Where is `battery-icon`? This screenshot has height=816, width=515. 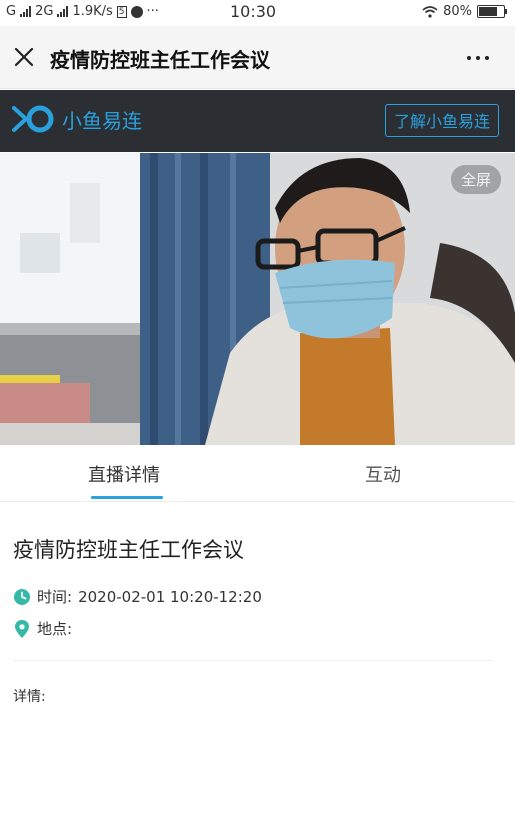
battery-icon is located at coordinates (492, 11).